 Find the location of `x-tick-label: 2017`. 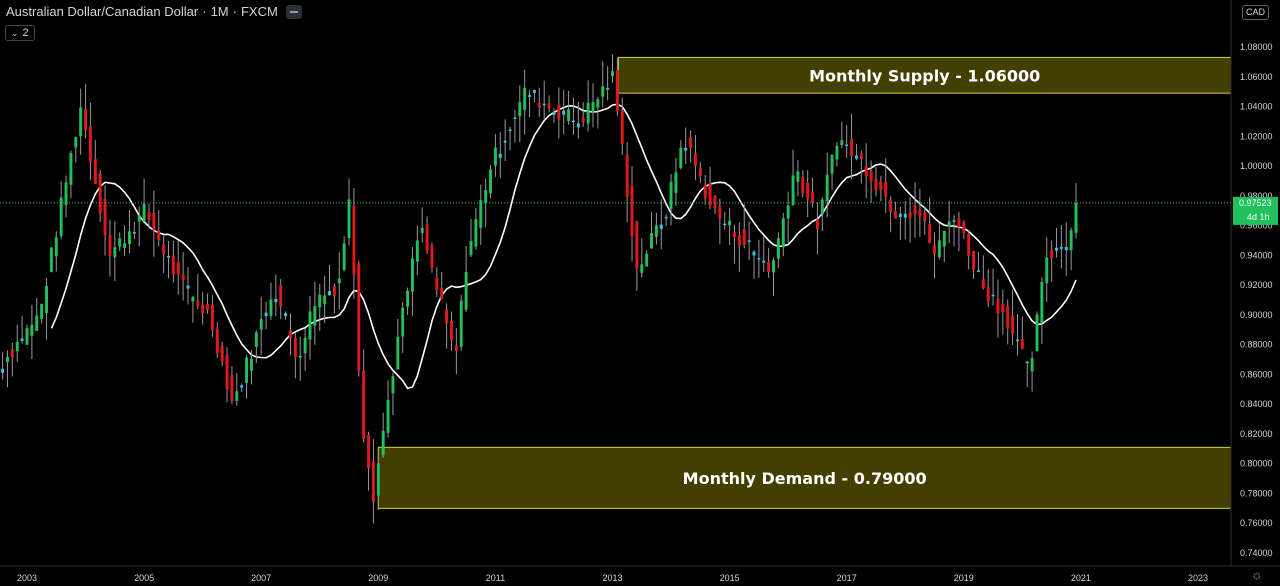

x-tick-label: 2017 is located at coordinates (847, 578).